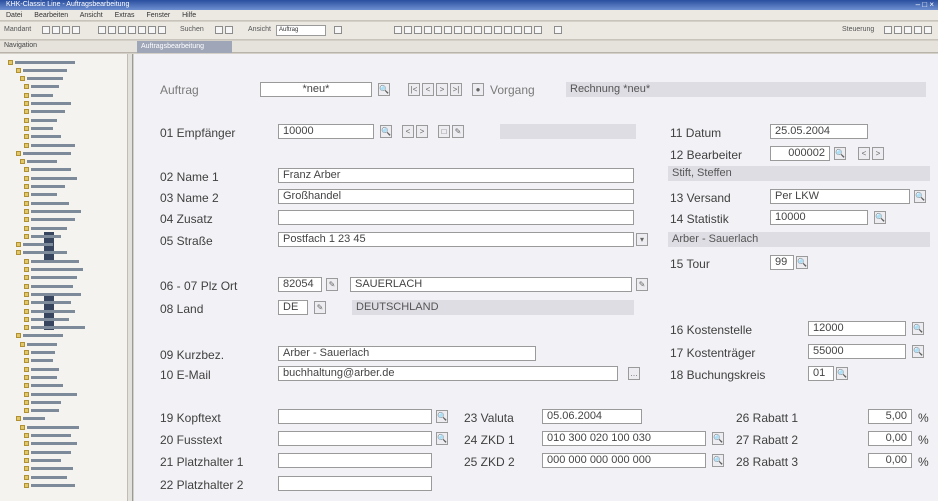 Image resolution: width=938 pixels, height=501 pixels. What do you see at coordinates (301, 30) in the screenshot?
I see `toolbar-combo: Auftrag` at bounding box center [301, 30].